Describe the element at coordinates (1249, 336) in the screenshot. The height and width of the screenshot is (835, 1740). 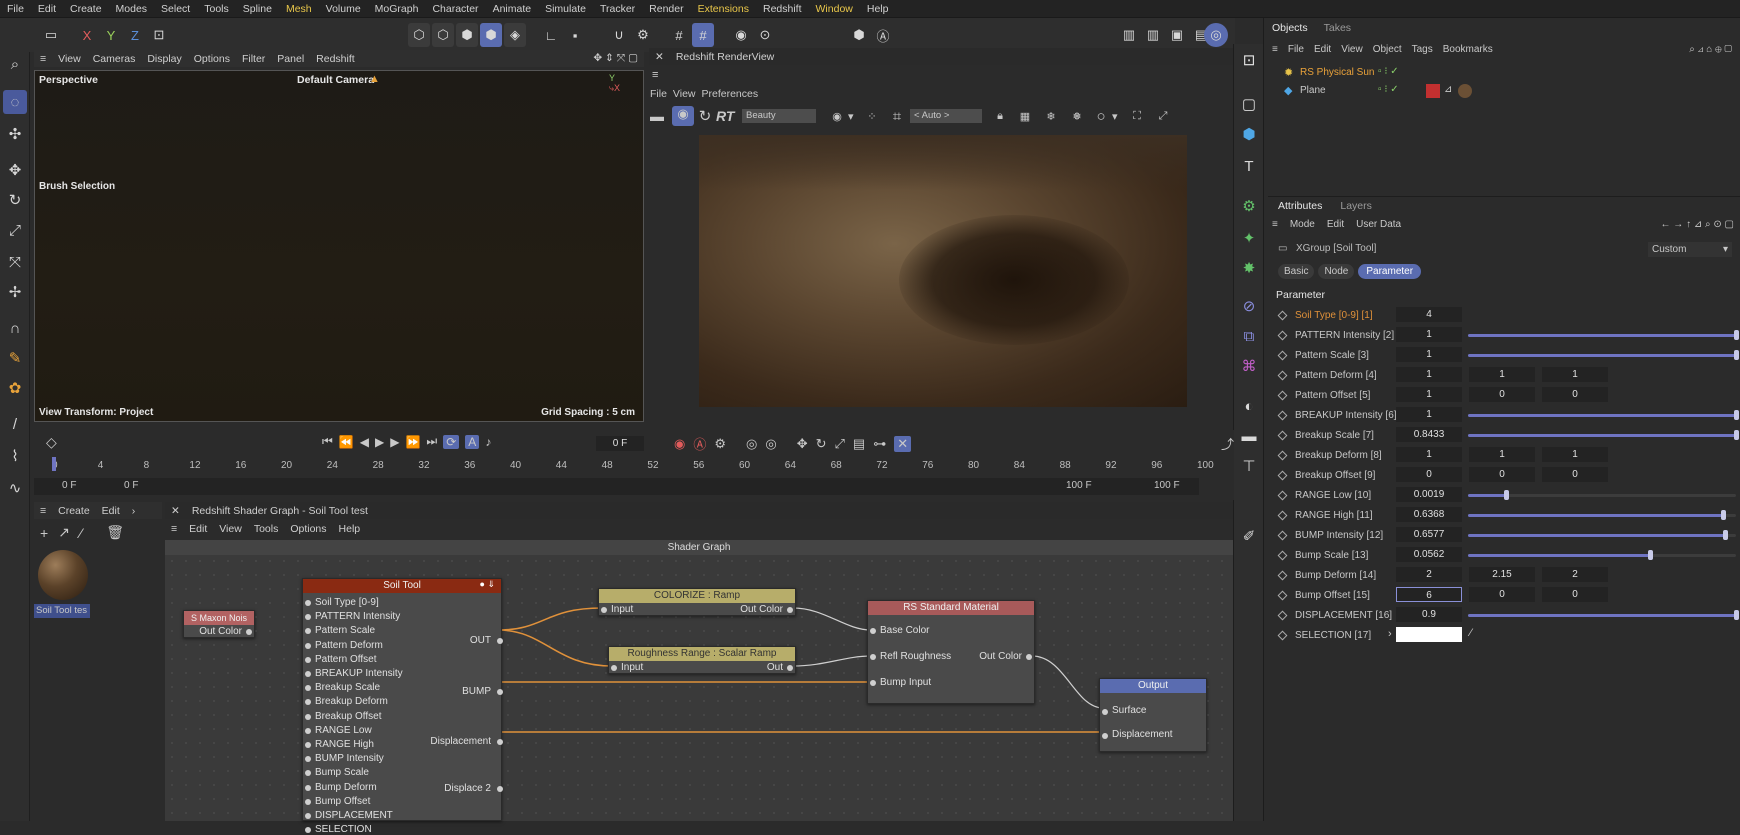
I see `volume-icon: ⧉` at that location.